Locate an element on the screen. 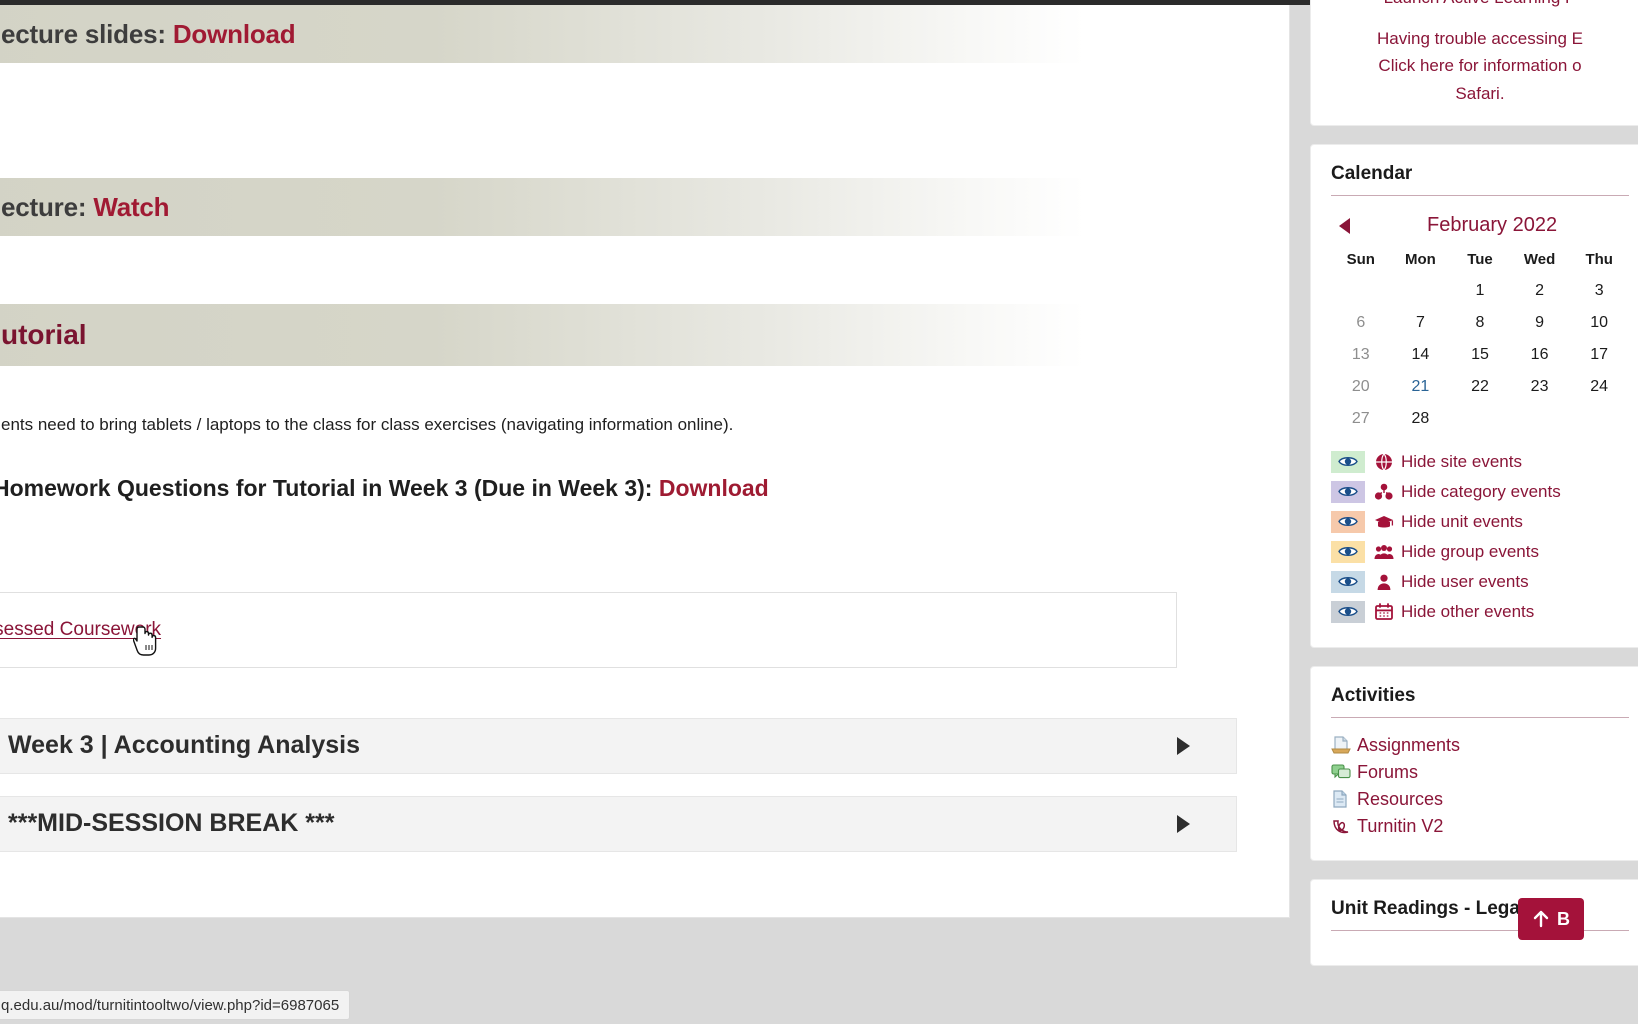  calendar-filter-label: Hide site events is located at coordinates (1461, 462).